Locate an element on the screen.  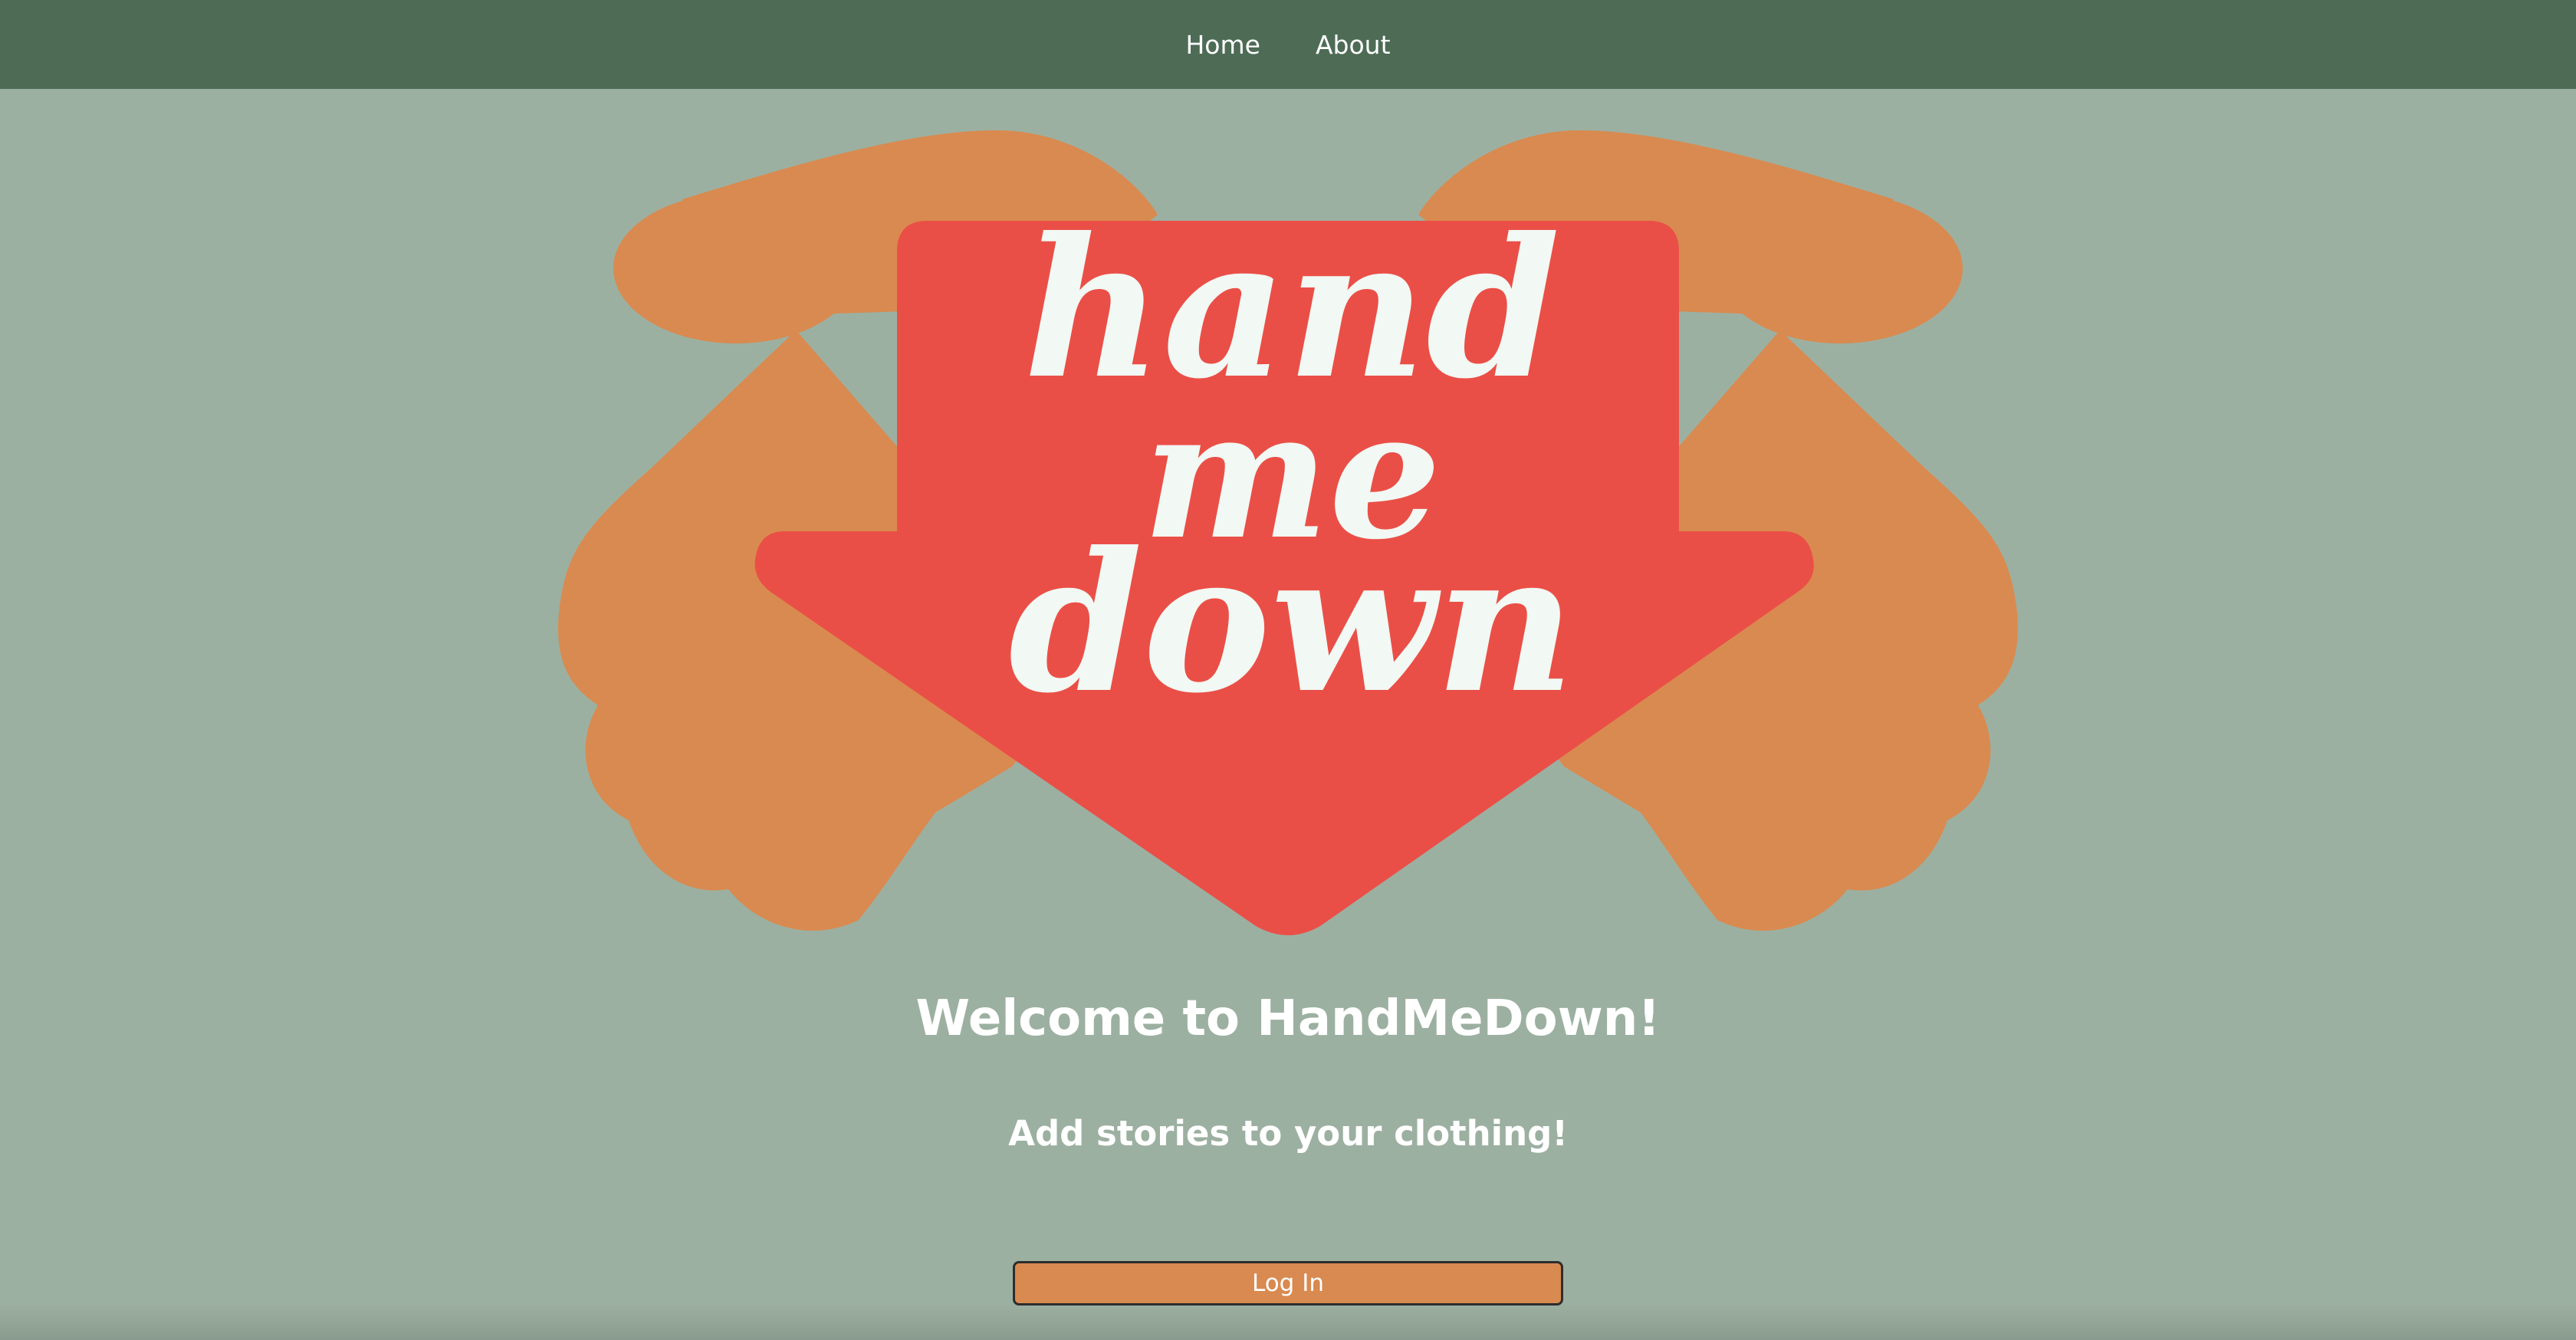
login-button: Log In is located at coordinates (1288, 1283).